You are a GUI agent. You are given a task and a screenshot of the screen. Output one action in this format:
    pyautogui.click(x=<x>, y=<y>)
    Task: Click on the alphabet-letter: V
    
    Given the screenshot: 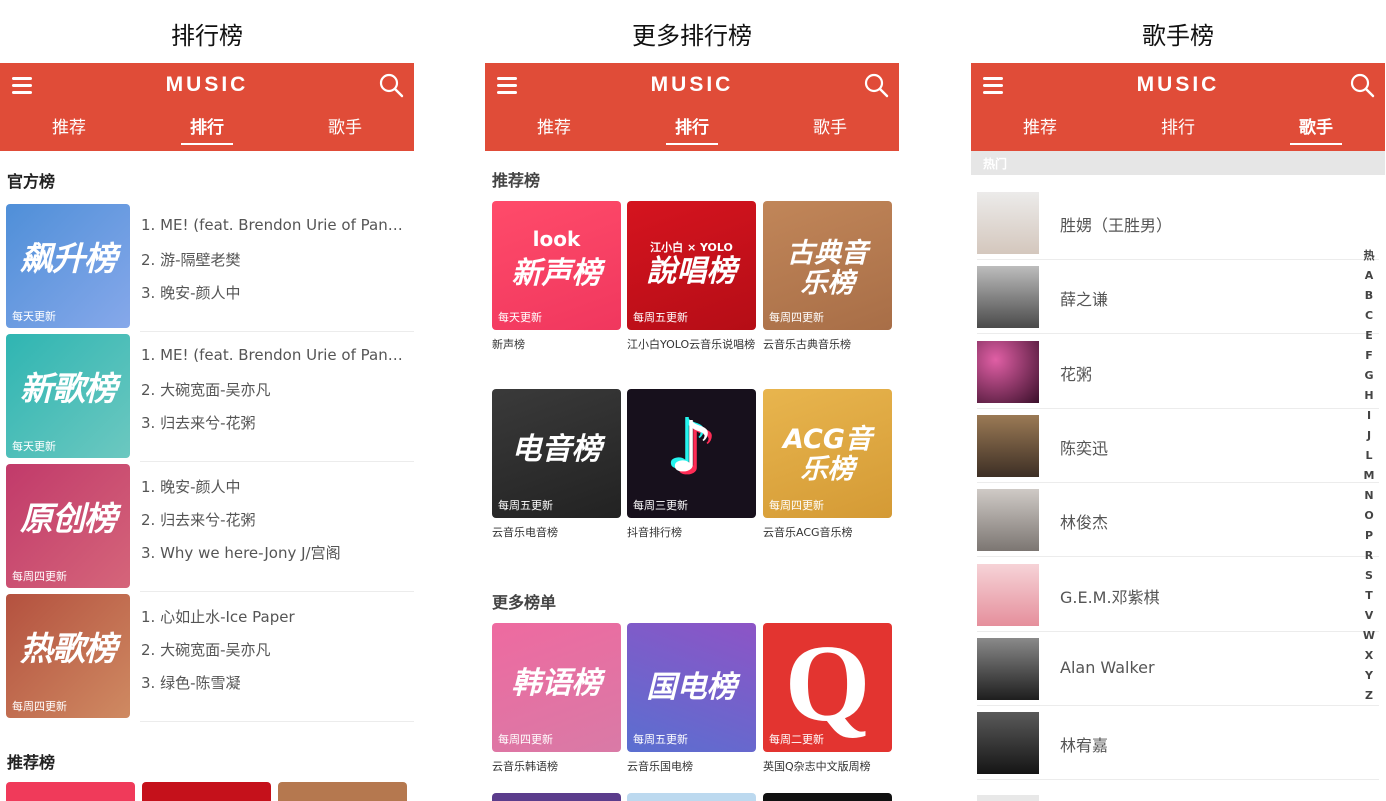 What is the action you would take?
    pyautogui.click(x=1369, y=616)
    